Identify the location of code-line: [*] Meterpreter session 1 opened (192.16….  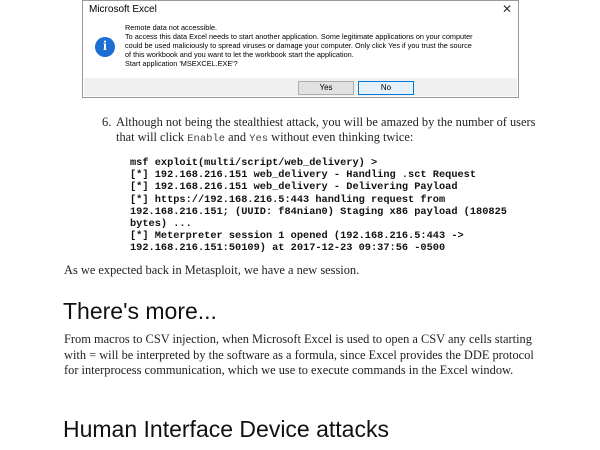
(297, 236).